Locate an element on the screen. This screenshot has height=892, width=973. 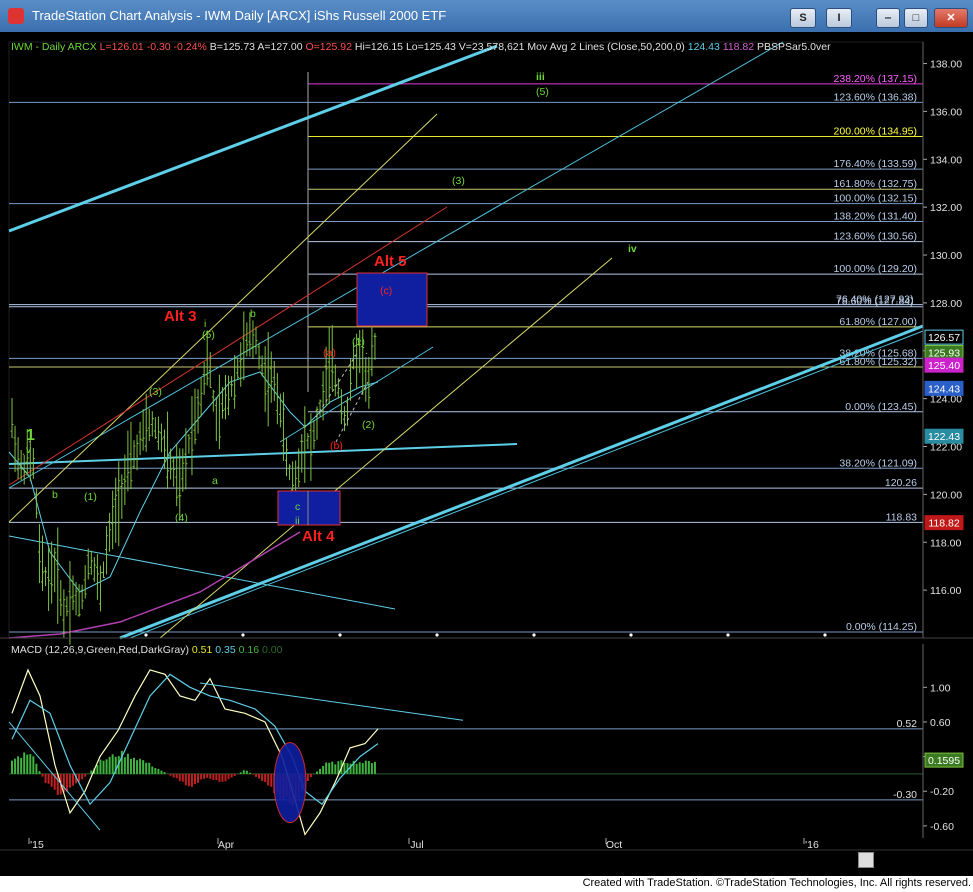
fib-label: 120.26 is located at coordinates (901, 483).